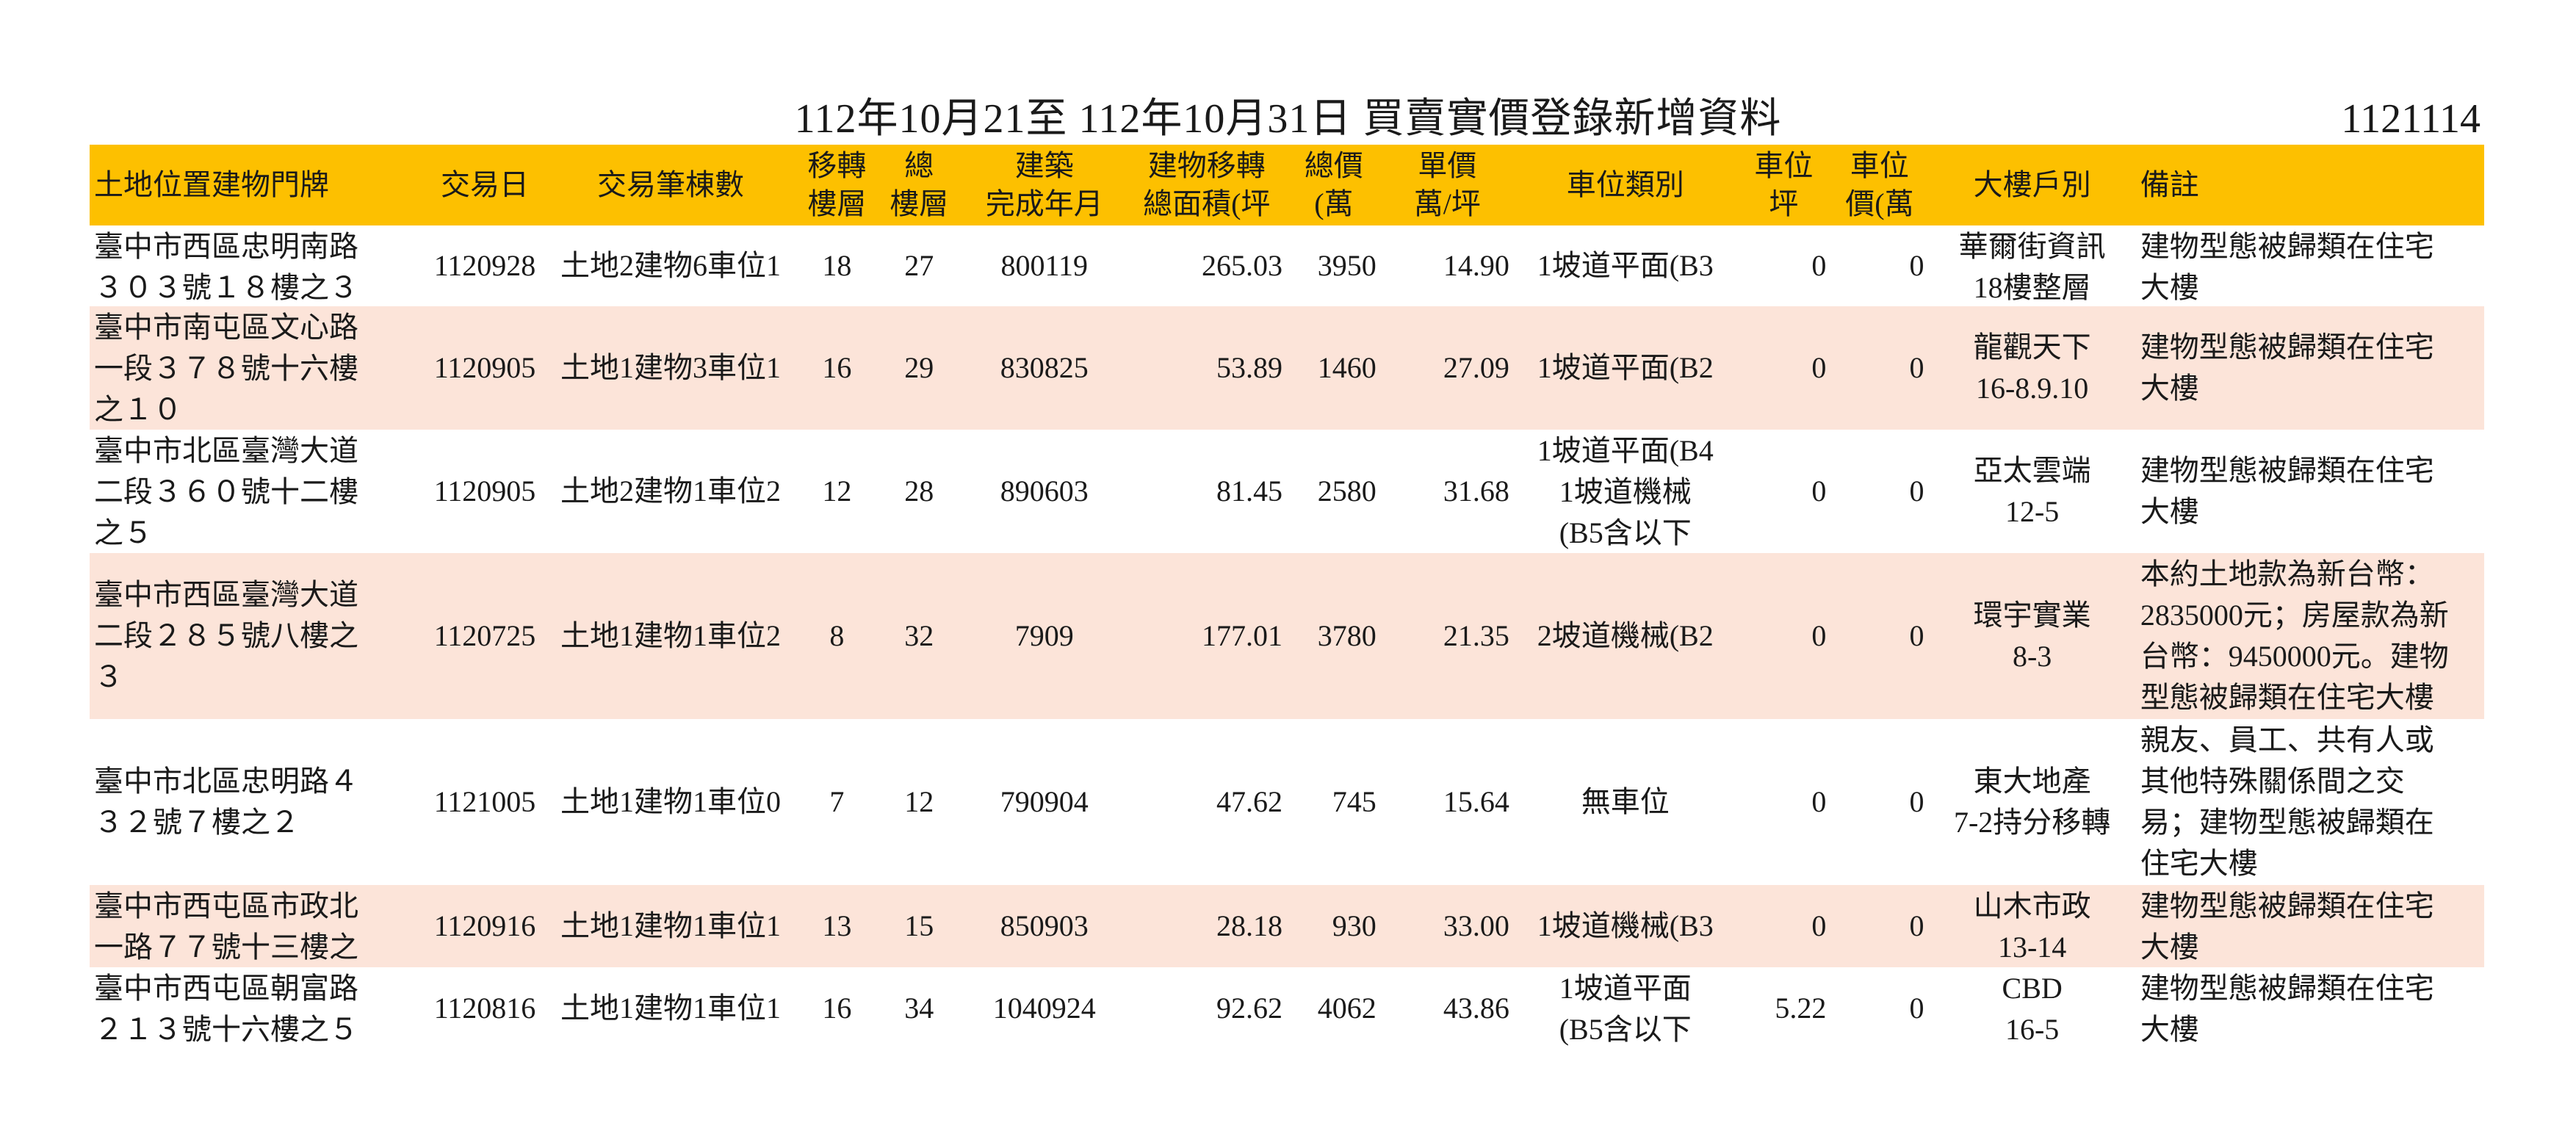  What do you see at coordinates (485, 635) in the screenshot?
I see `cell-date: 1120725` at bounding box center [485, 635].